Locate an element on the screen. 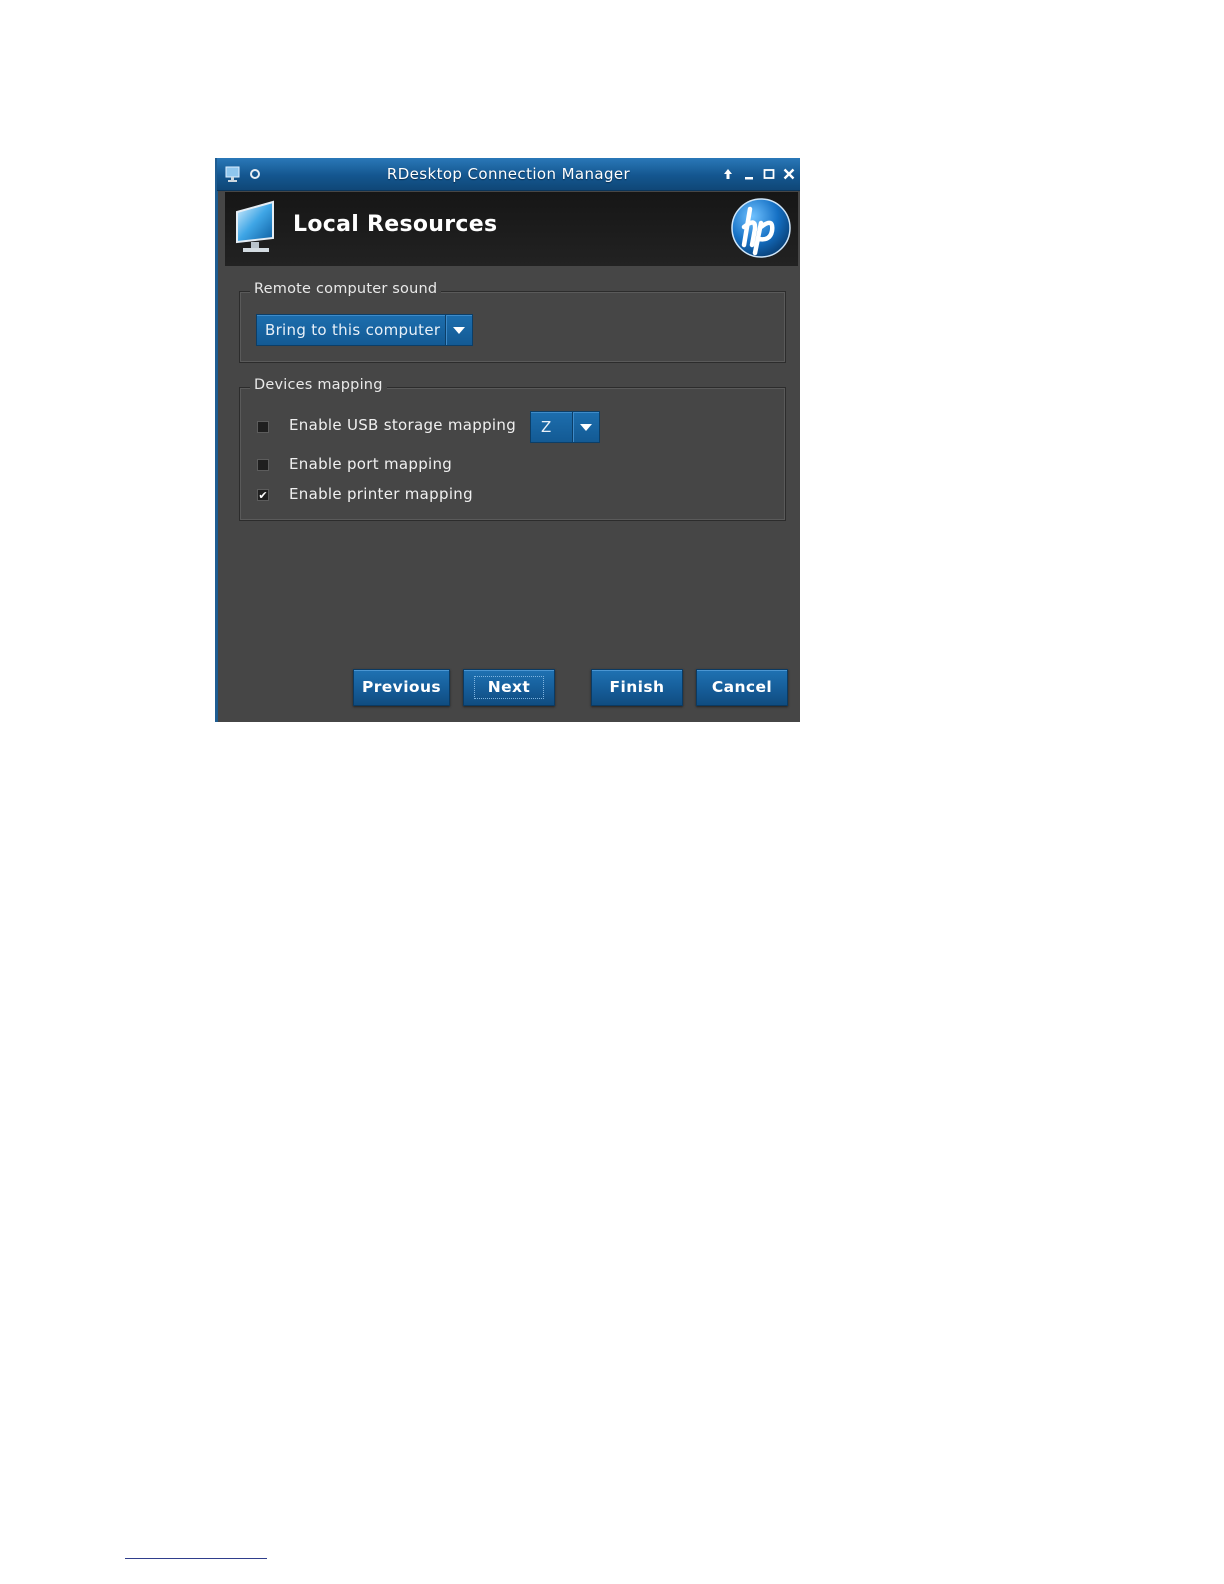 Image resolution: width=1224 pixels, height=1584 pixels. minimize-icon is located at coordinates (749, 174).